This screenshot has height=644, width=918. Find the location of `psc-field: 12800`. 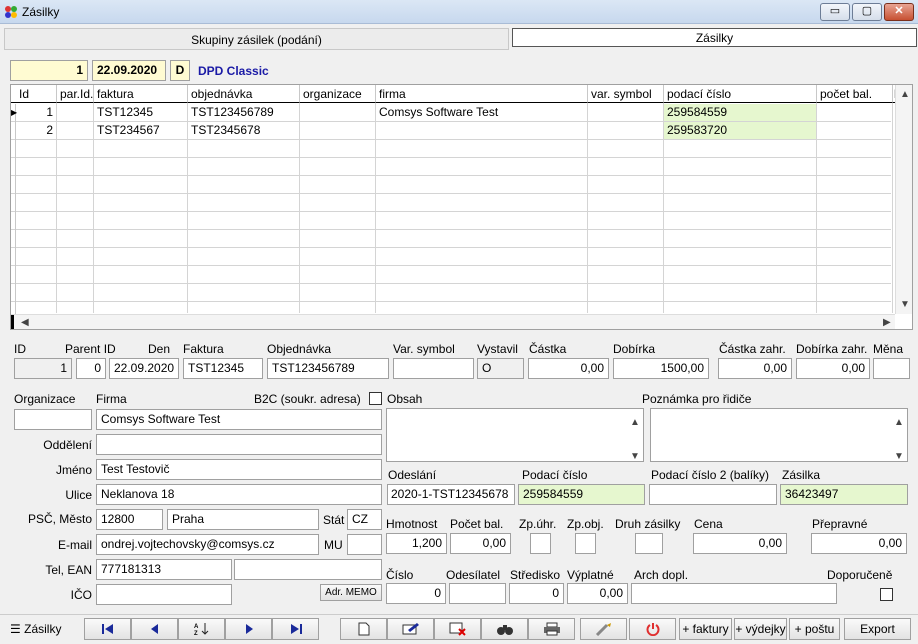

psc-field: 12800 is located at coordinates (129, 519).